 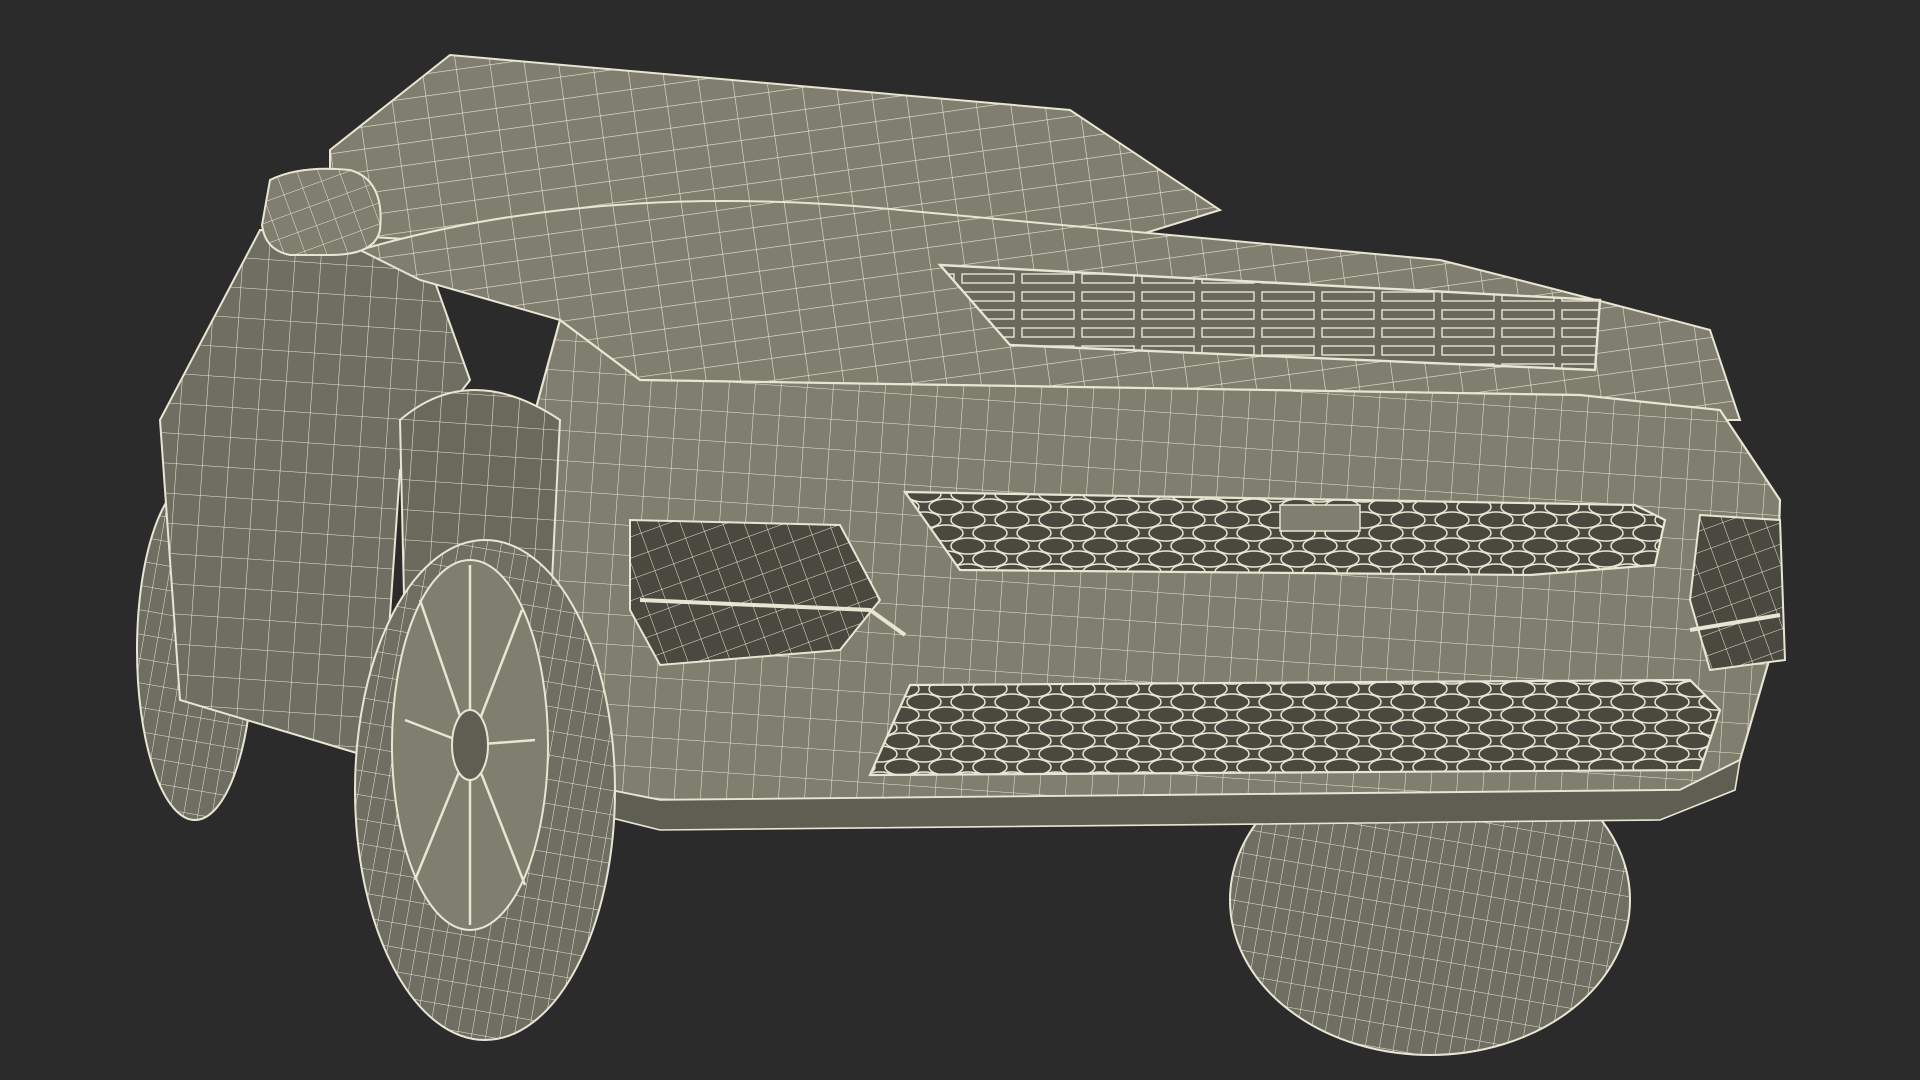 What do you see at coordinates (321, 211) in the screenshot?
I see `side-mirror` at bounding box center [321, 211].